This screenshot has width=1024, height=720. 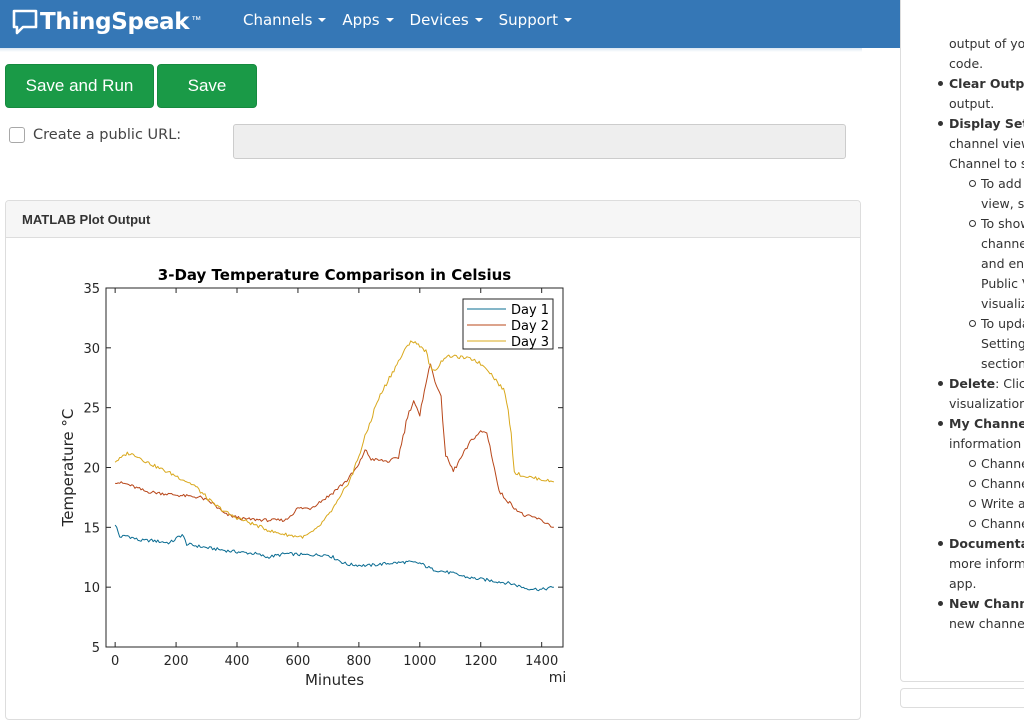 What do you see at coordinates (1002, 283) in the screenshot?
I see `help-text-line: Public V` at bounding box center [1002, 283].